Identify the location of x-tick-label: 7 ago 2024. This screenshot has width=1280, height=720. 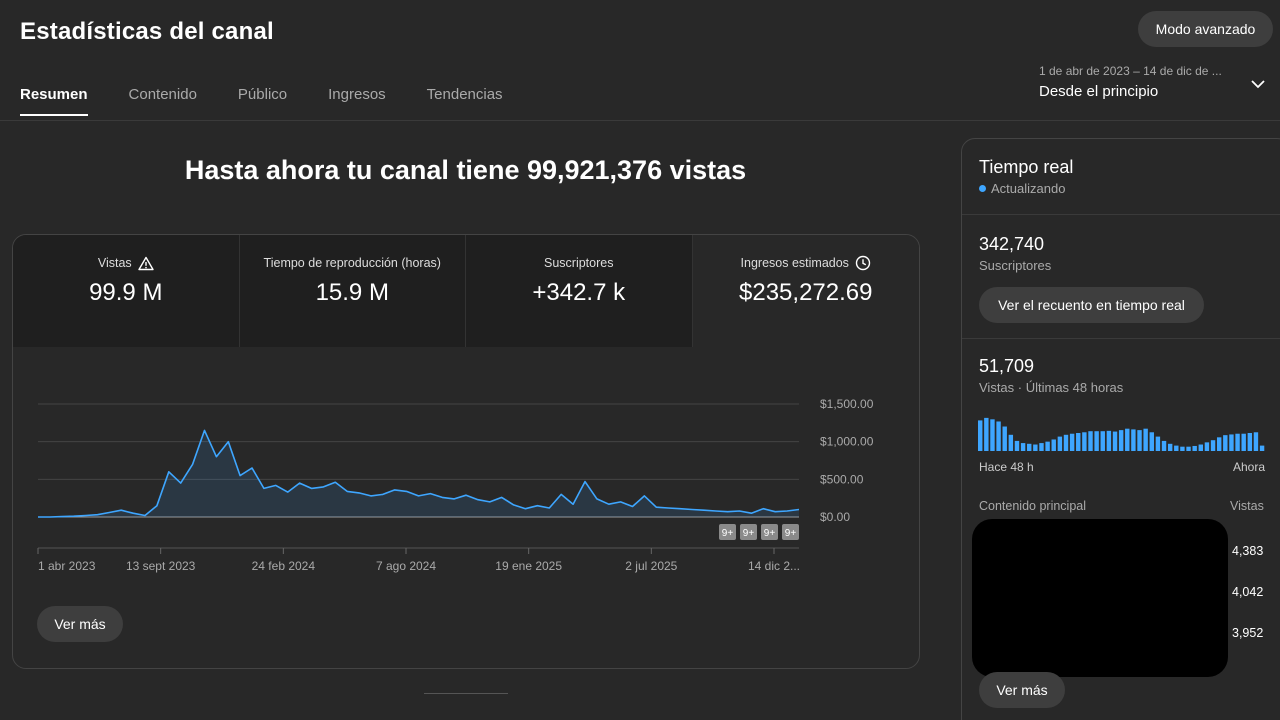
(406, 566).